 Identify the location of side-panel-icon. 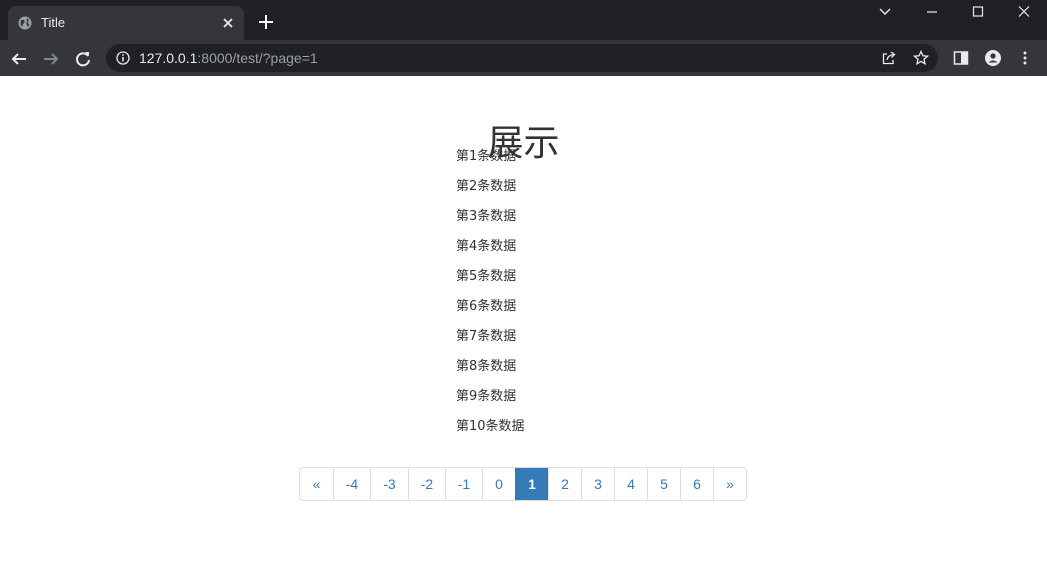
(961, 58).